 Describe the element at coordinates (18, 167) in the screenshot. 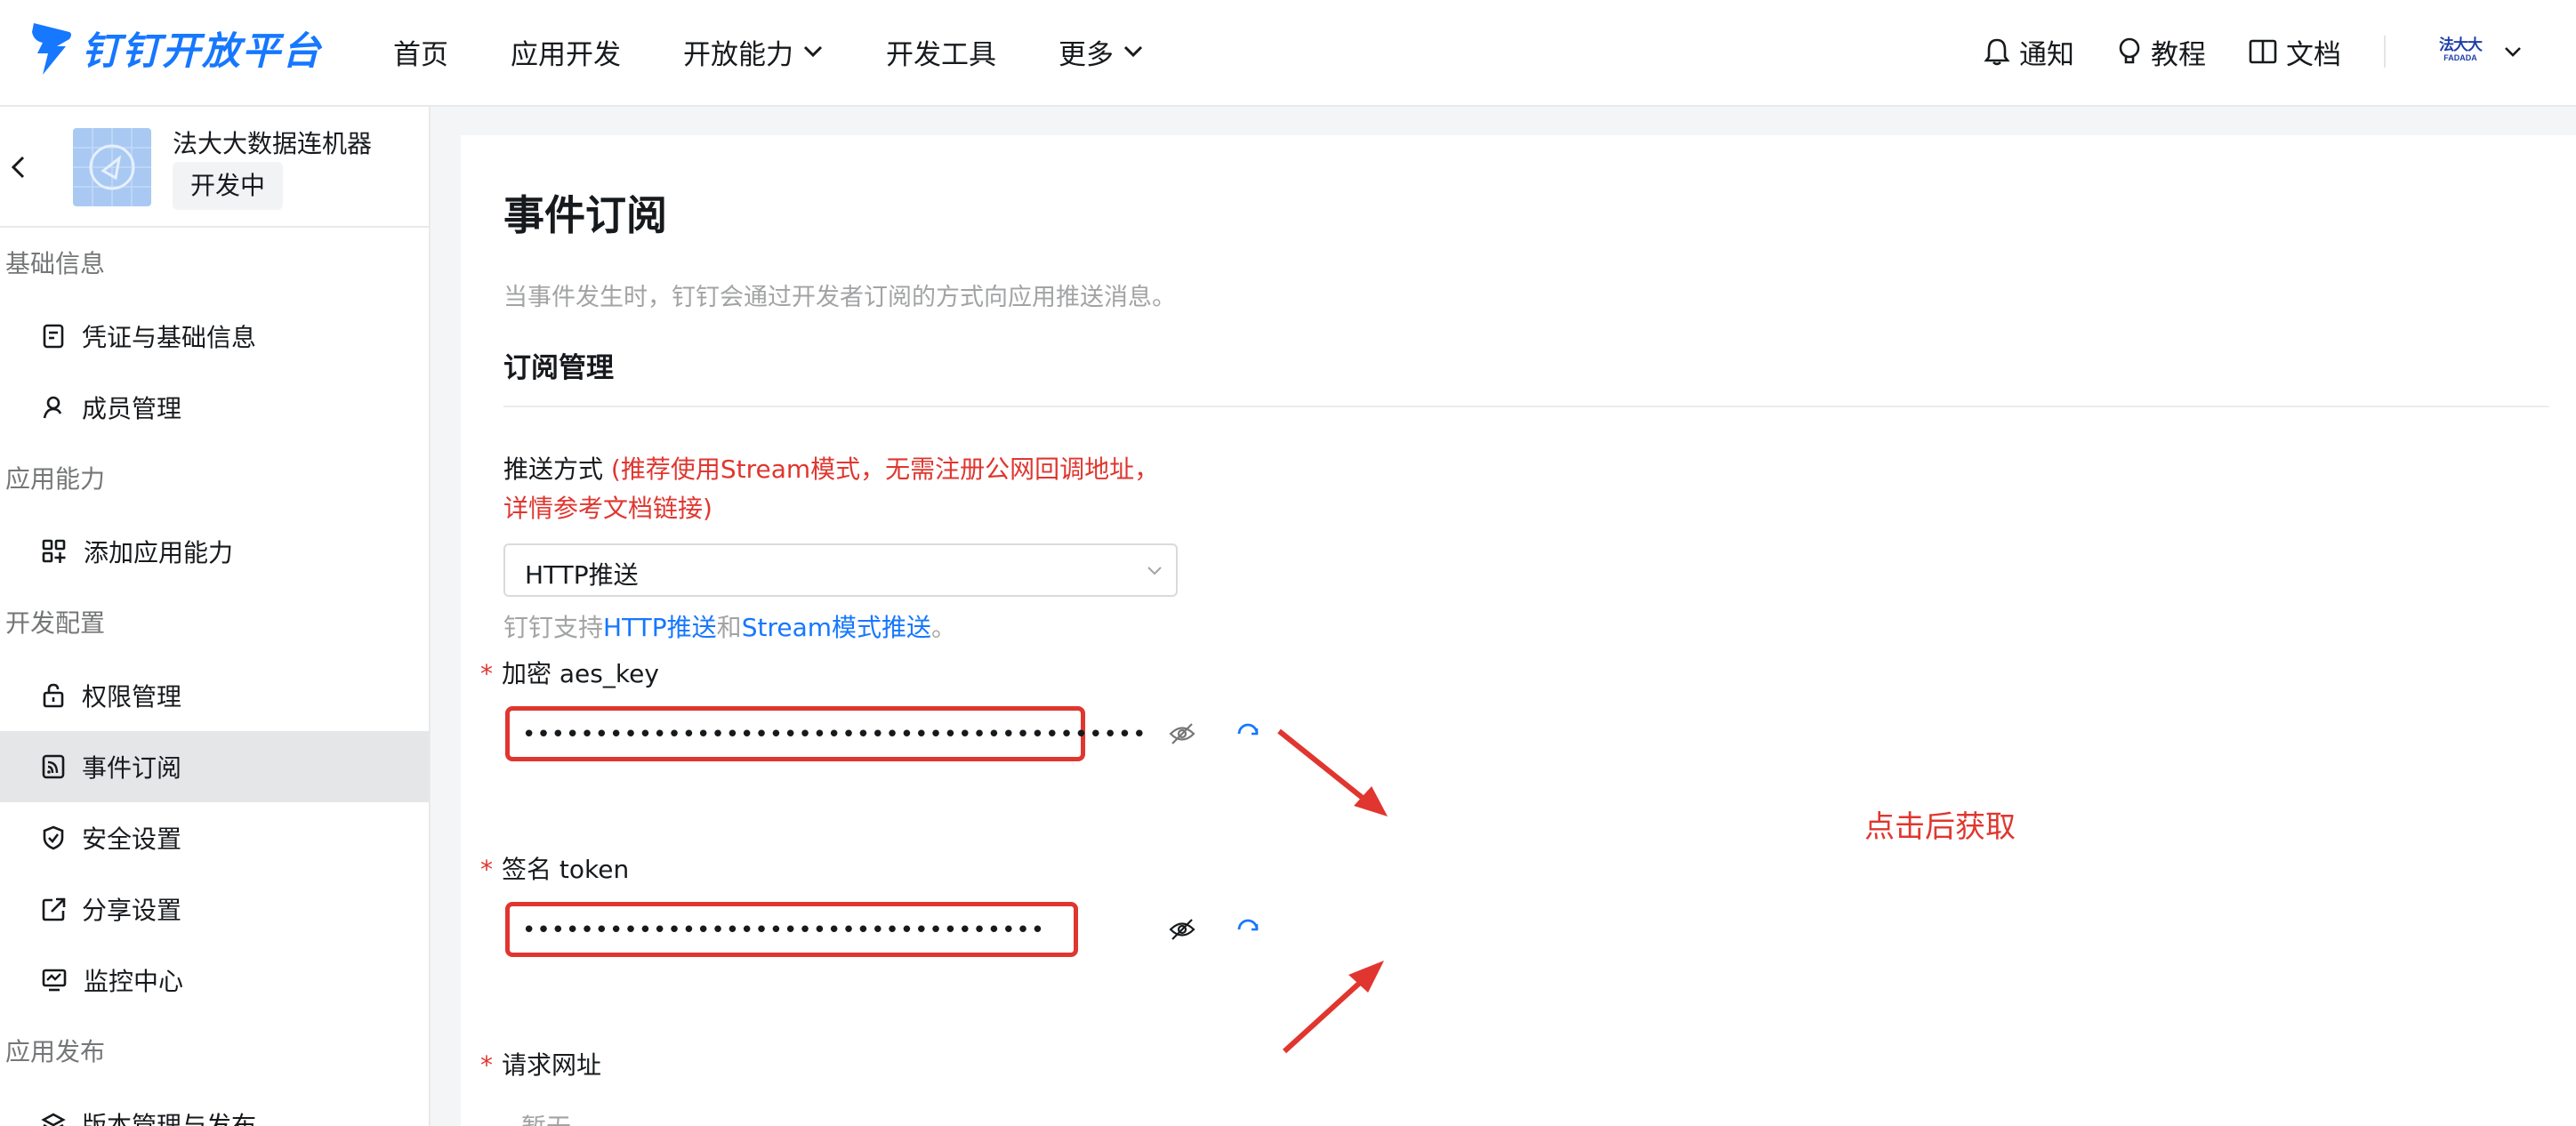

I see `back-chevron-icon` at that location.